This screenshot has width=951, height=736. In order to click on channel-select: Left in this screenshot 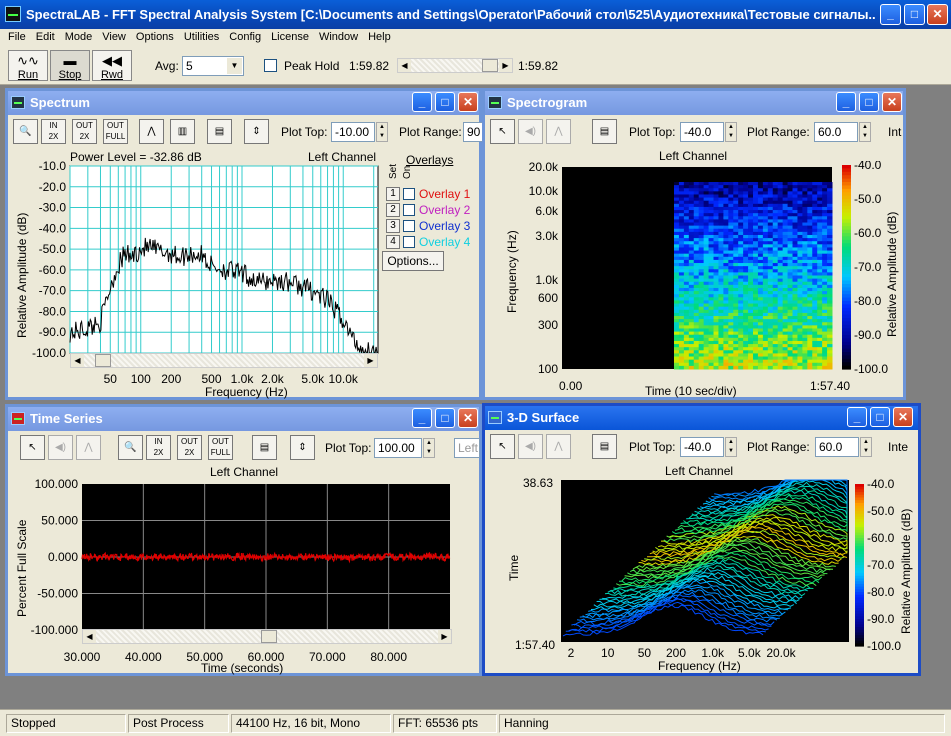, I will do `click(467, 448)`.